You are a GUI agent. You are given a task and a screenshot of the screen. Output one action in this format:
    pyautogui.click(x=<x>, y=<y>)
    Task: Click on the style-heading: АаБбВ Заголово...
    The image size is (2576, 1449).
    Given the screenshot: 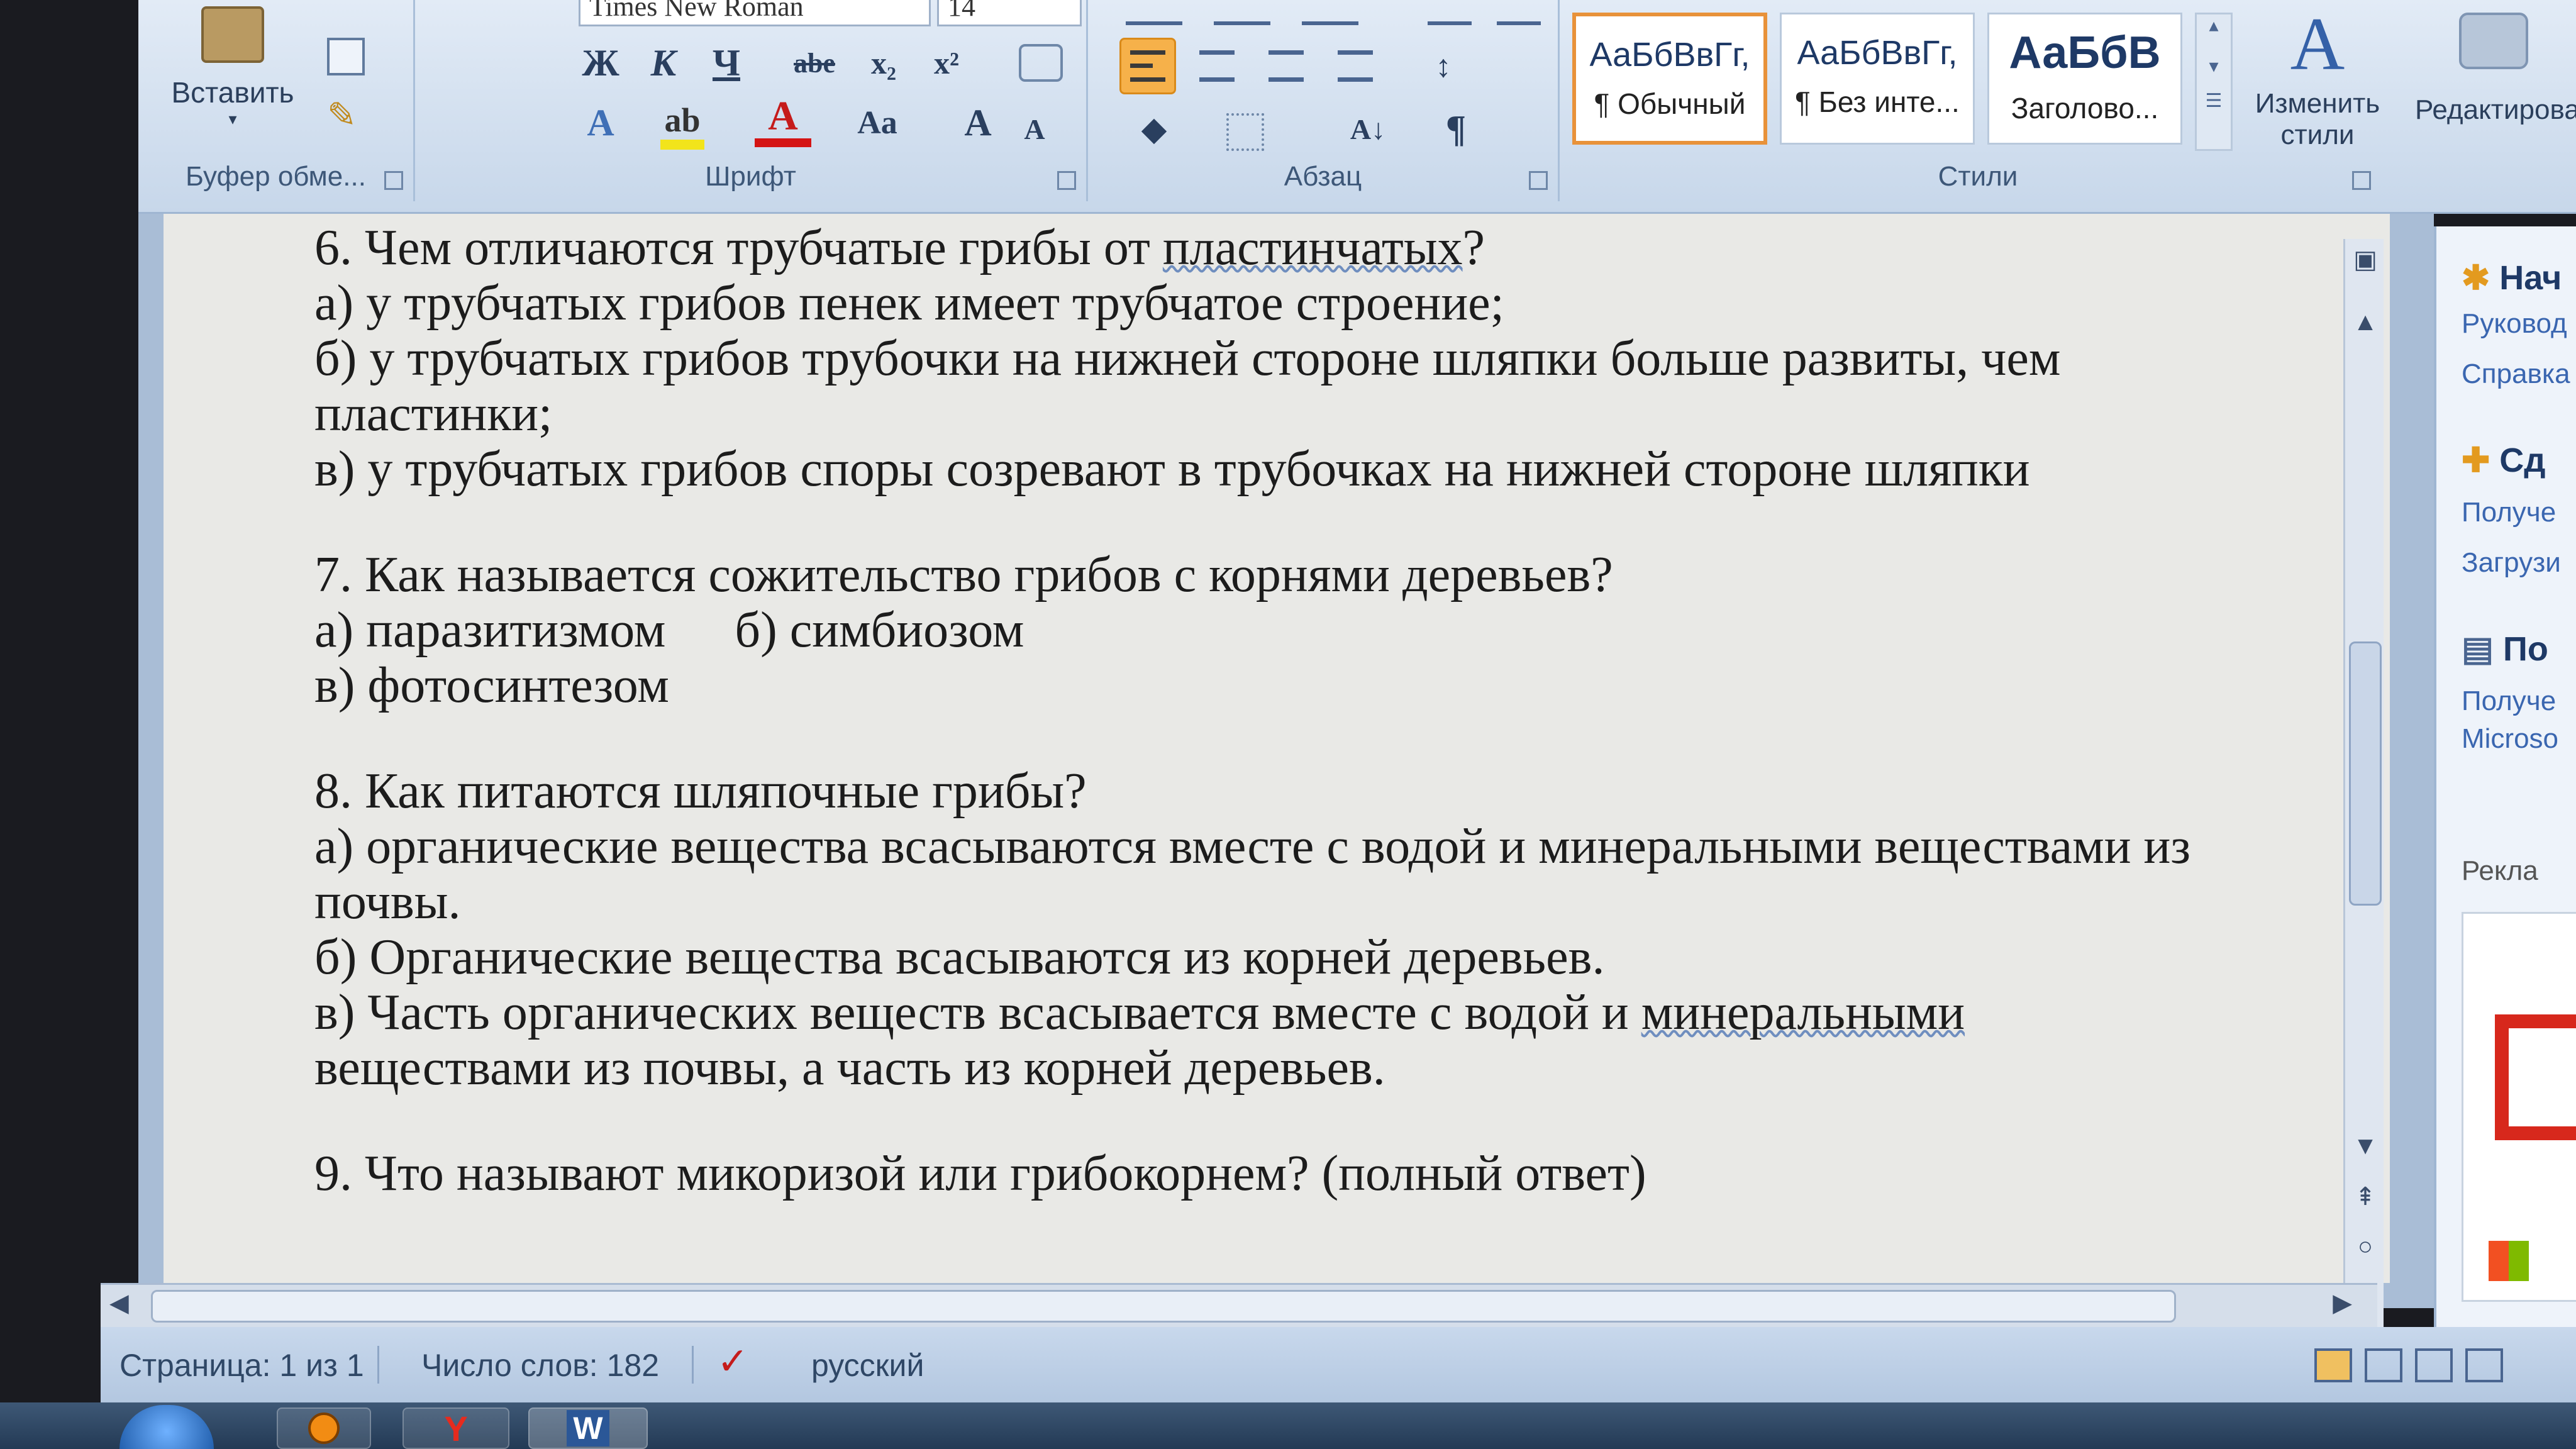 What is the action you would take?
    pyautogui.click(x=2084, y=79)
    